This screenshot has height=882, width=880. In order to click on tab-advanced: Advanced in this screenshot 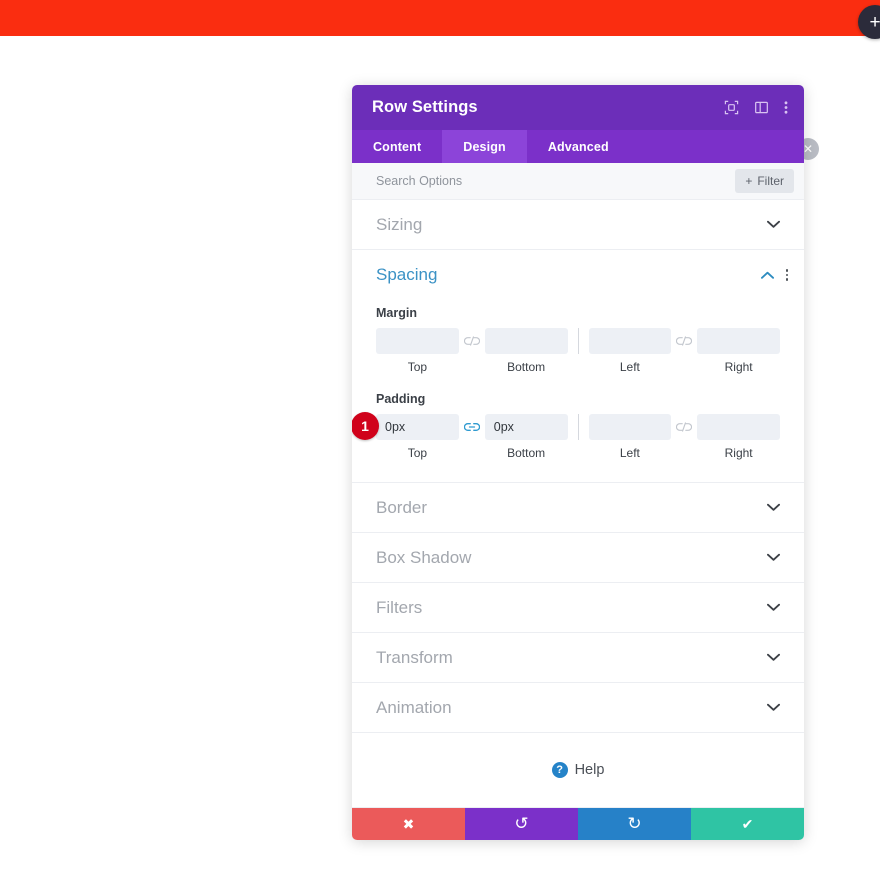, I will do `click(578, 146)`.